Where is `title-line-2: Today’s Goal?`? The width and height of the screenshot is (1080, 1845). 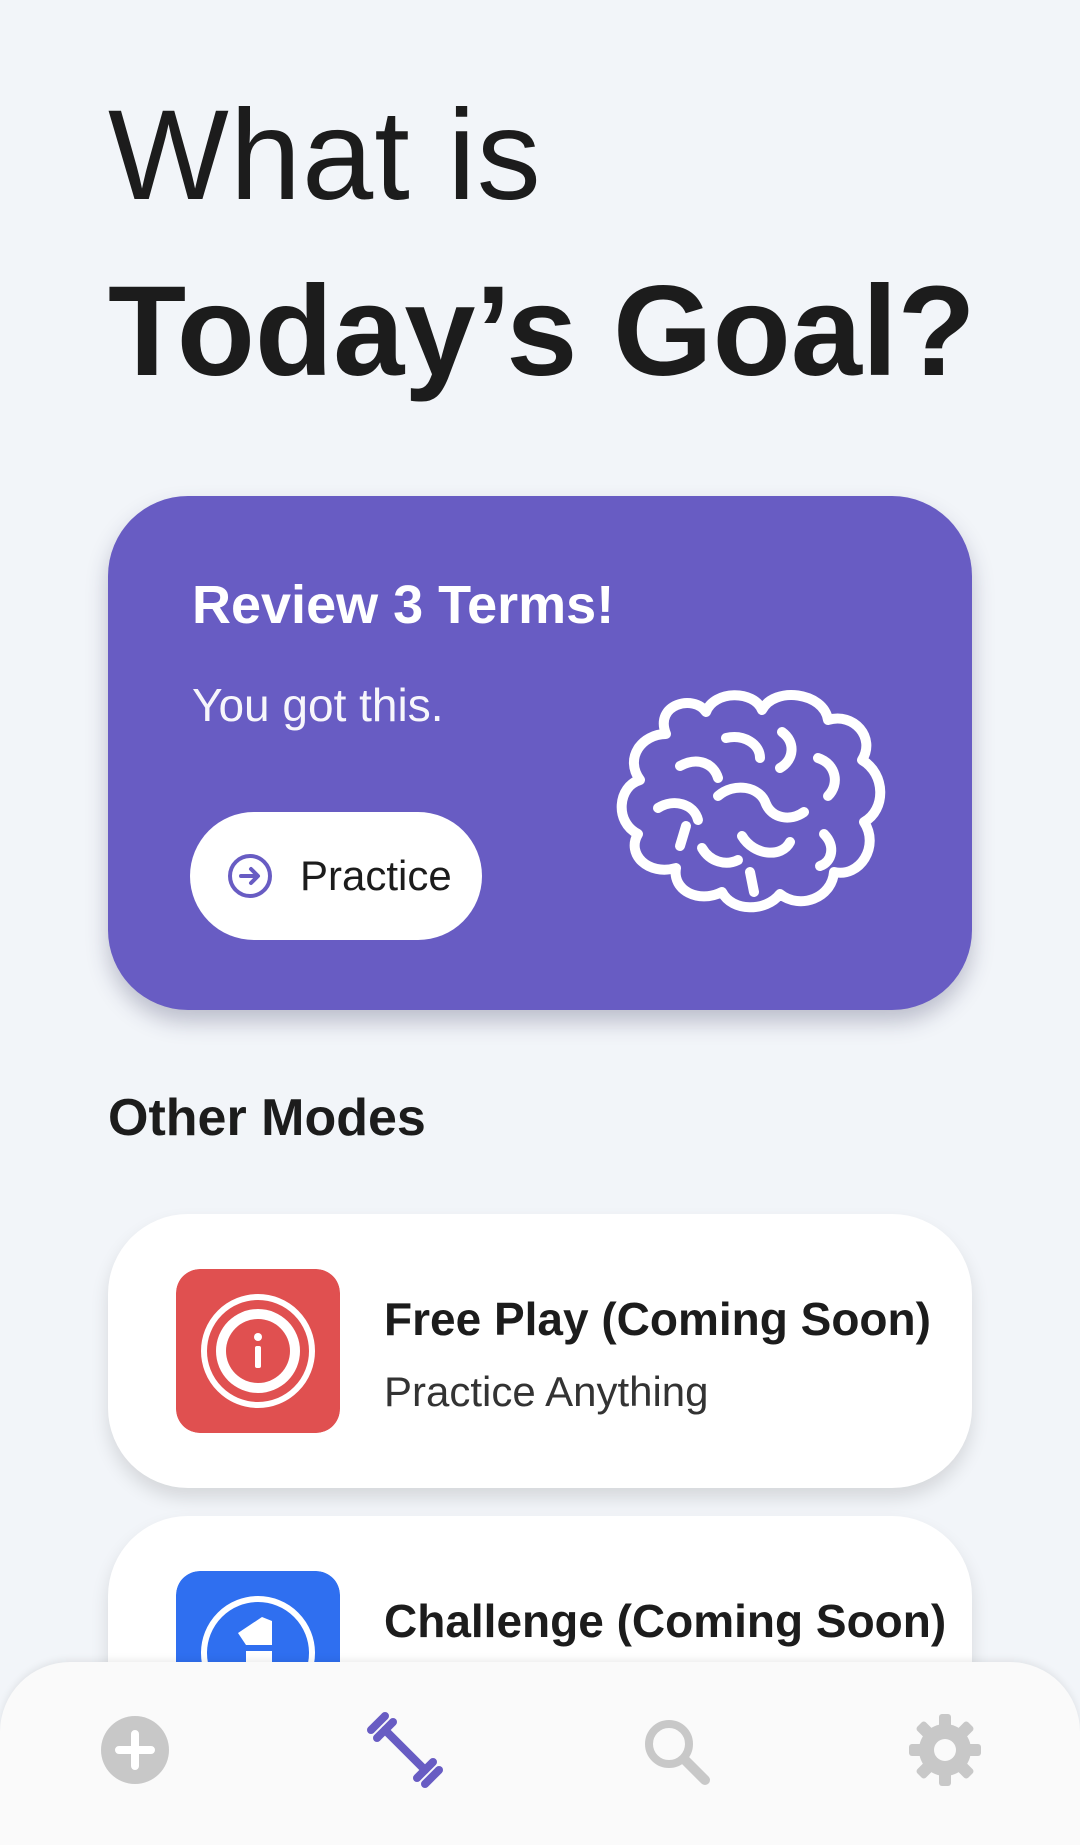
title-line-2: Today’s Goal? is located at coordinates (542, 331).